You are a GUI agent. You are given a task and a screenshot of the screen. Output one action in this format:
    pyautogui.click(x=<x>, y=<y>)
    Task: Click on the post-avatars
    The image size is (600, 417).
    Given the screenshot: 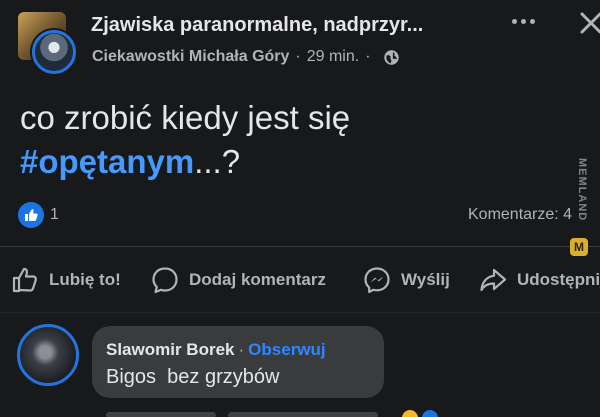 What is the action you would take?
    pyautogui.click(x=47, y=42)
    